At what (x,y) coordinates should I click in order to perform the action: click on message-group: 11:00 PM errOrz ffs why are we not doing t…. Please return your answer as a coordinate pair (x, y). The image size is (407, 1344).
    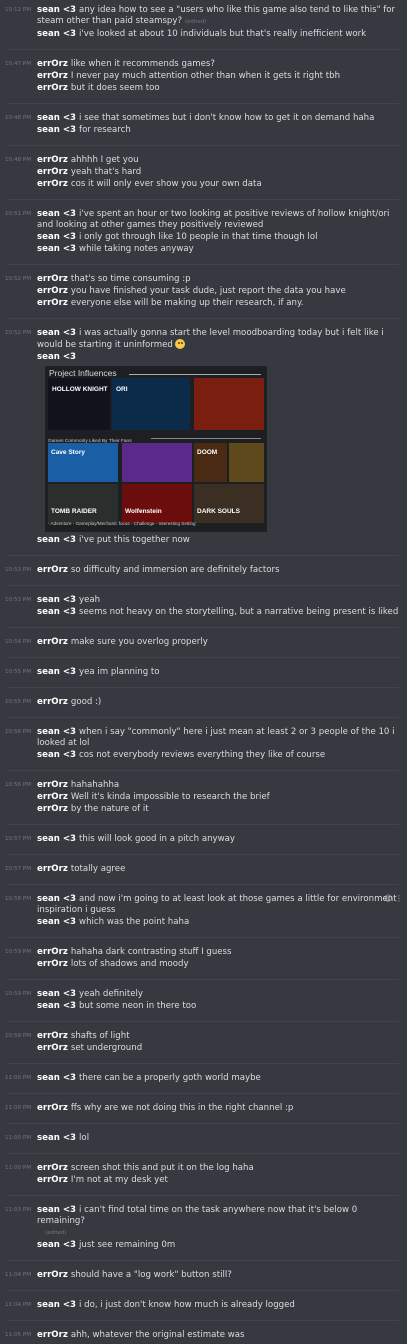
    Looking at the image, I should click on (203, 1108).